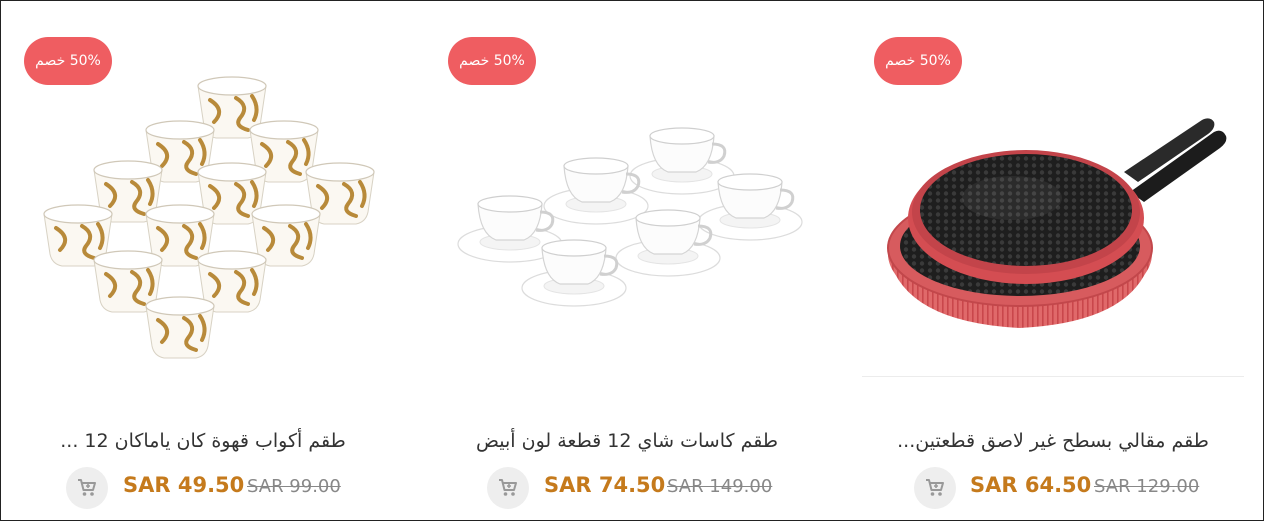 This screenshot has height=522, width=1264. What do you see at coordinates (605, 485) in the screenshot?
I see `sale-price: SAR 74.50` at bounding box center [605, 485].